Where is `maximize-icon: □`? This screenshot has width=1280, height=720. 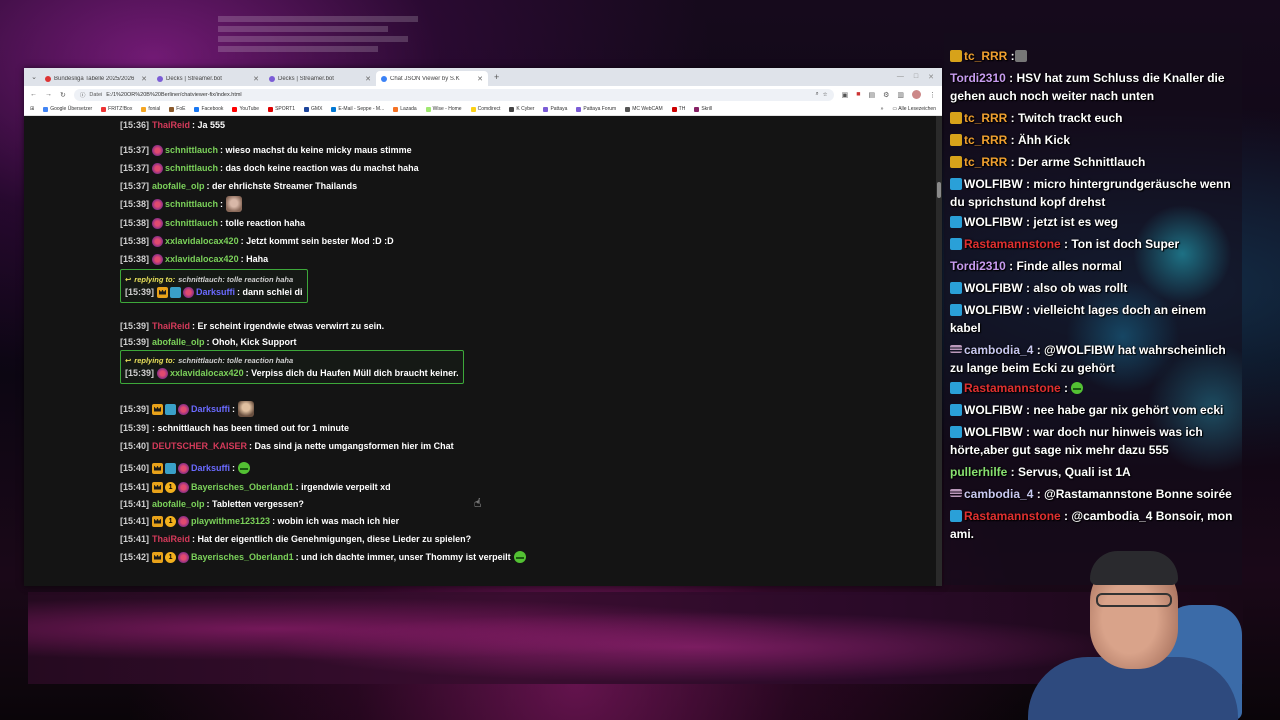 maximize-icon: □ is located at coordinates (916, 77).